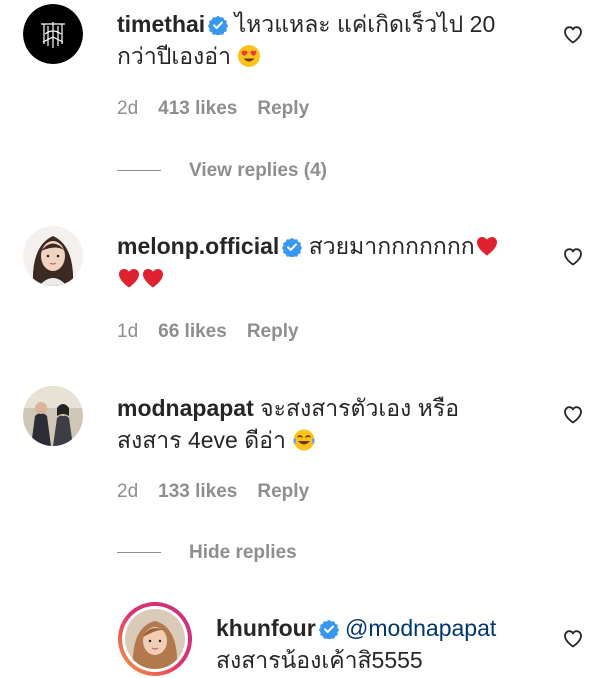  I want to click on avatar-khunfour, so click(155, 639).